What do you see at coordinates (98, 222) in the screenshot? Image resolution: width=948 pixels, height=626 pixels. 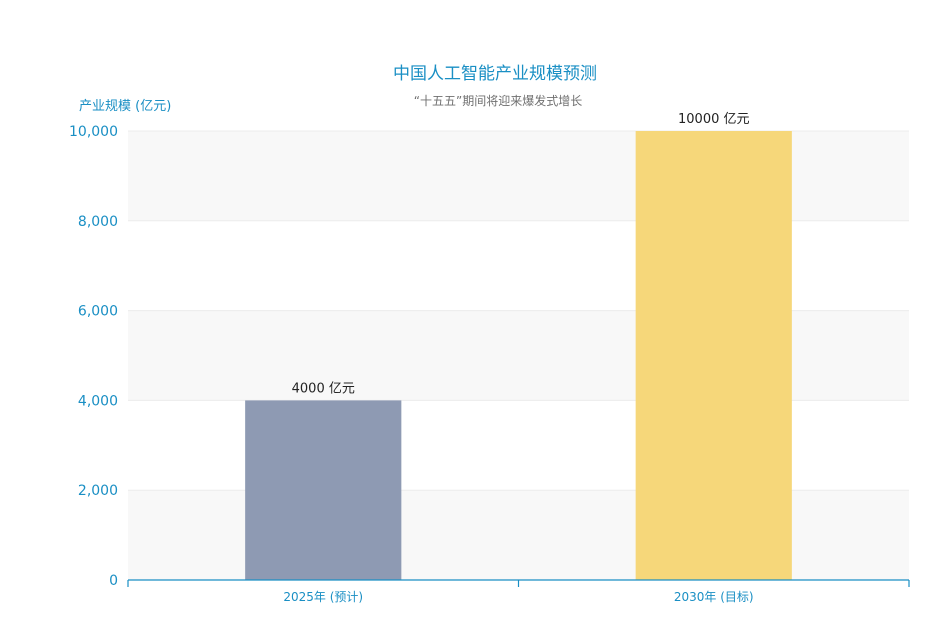 I see `y-tick-label: 8,000` at bounding box center [98, 222].